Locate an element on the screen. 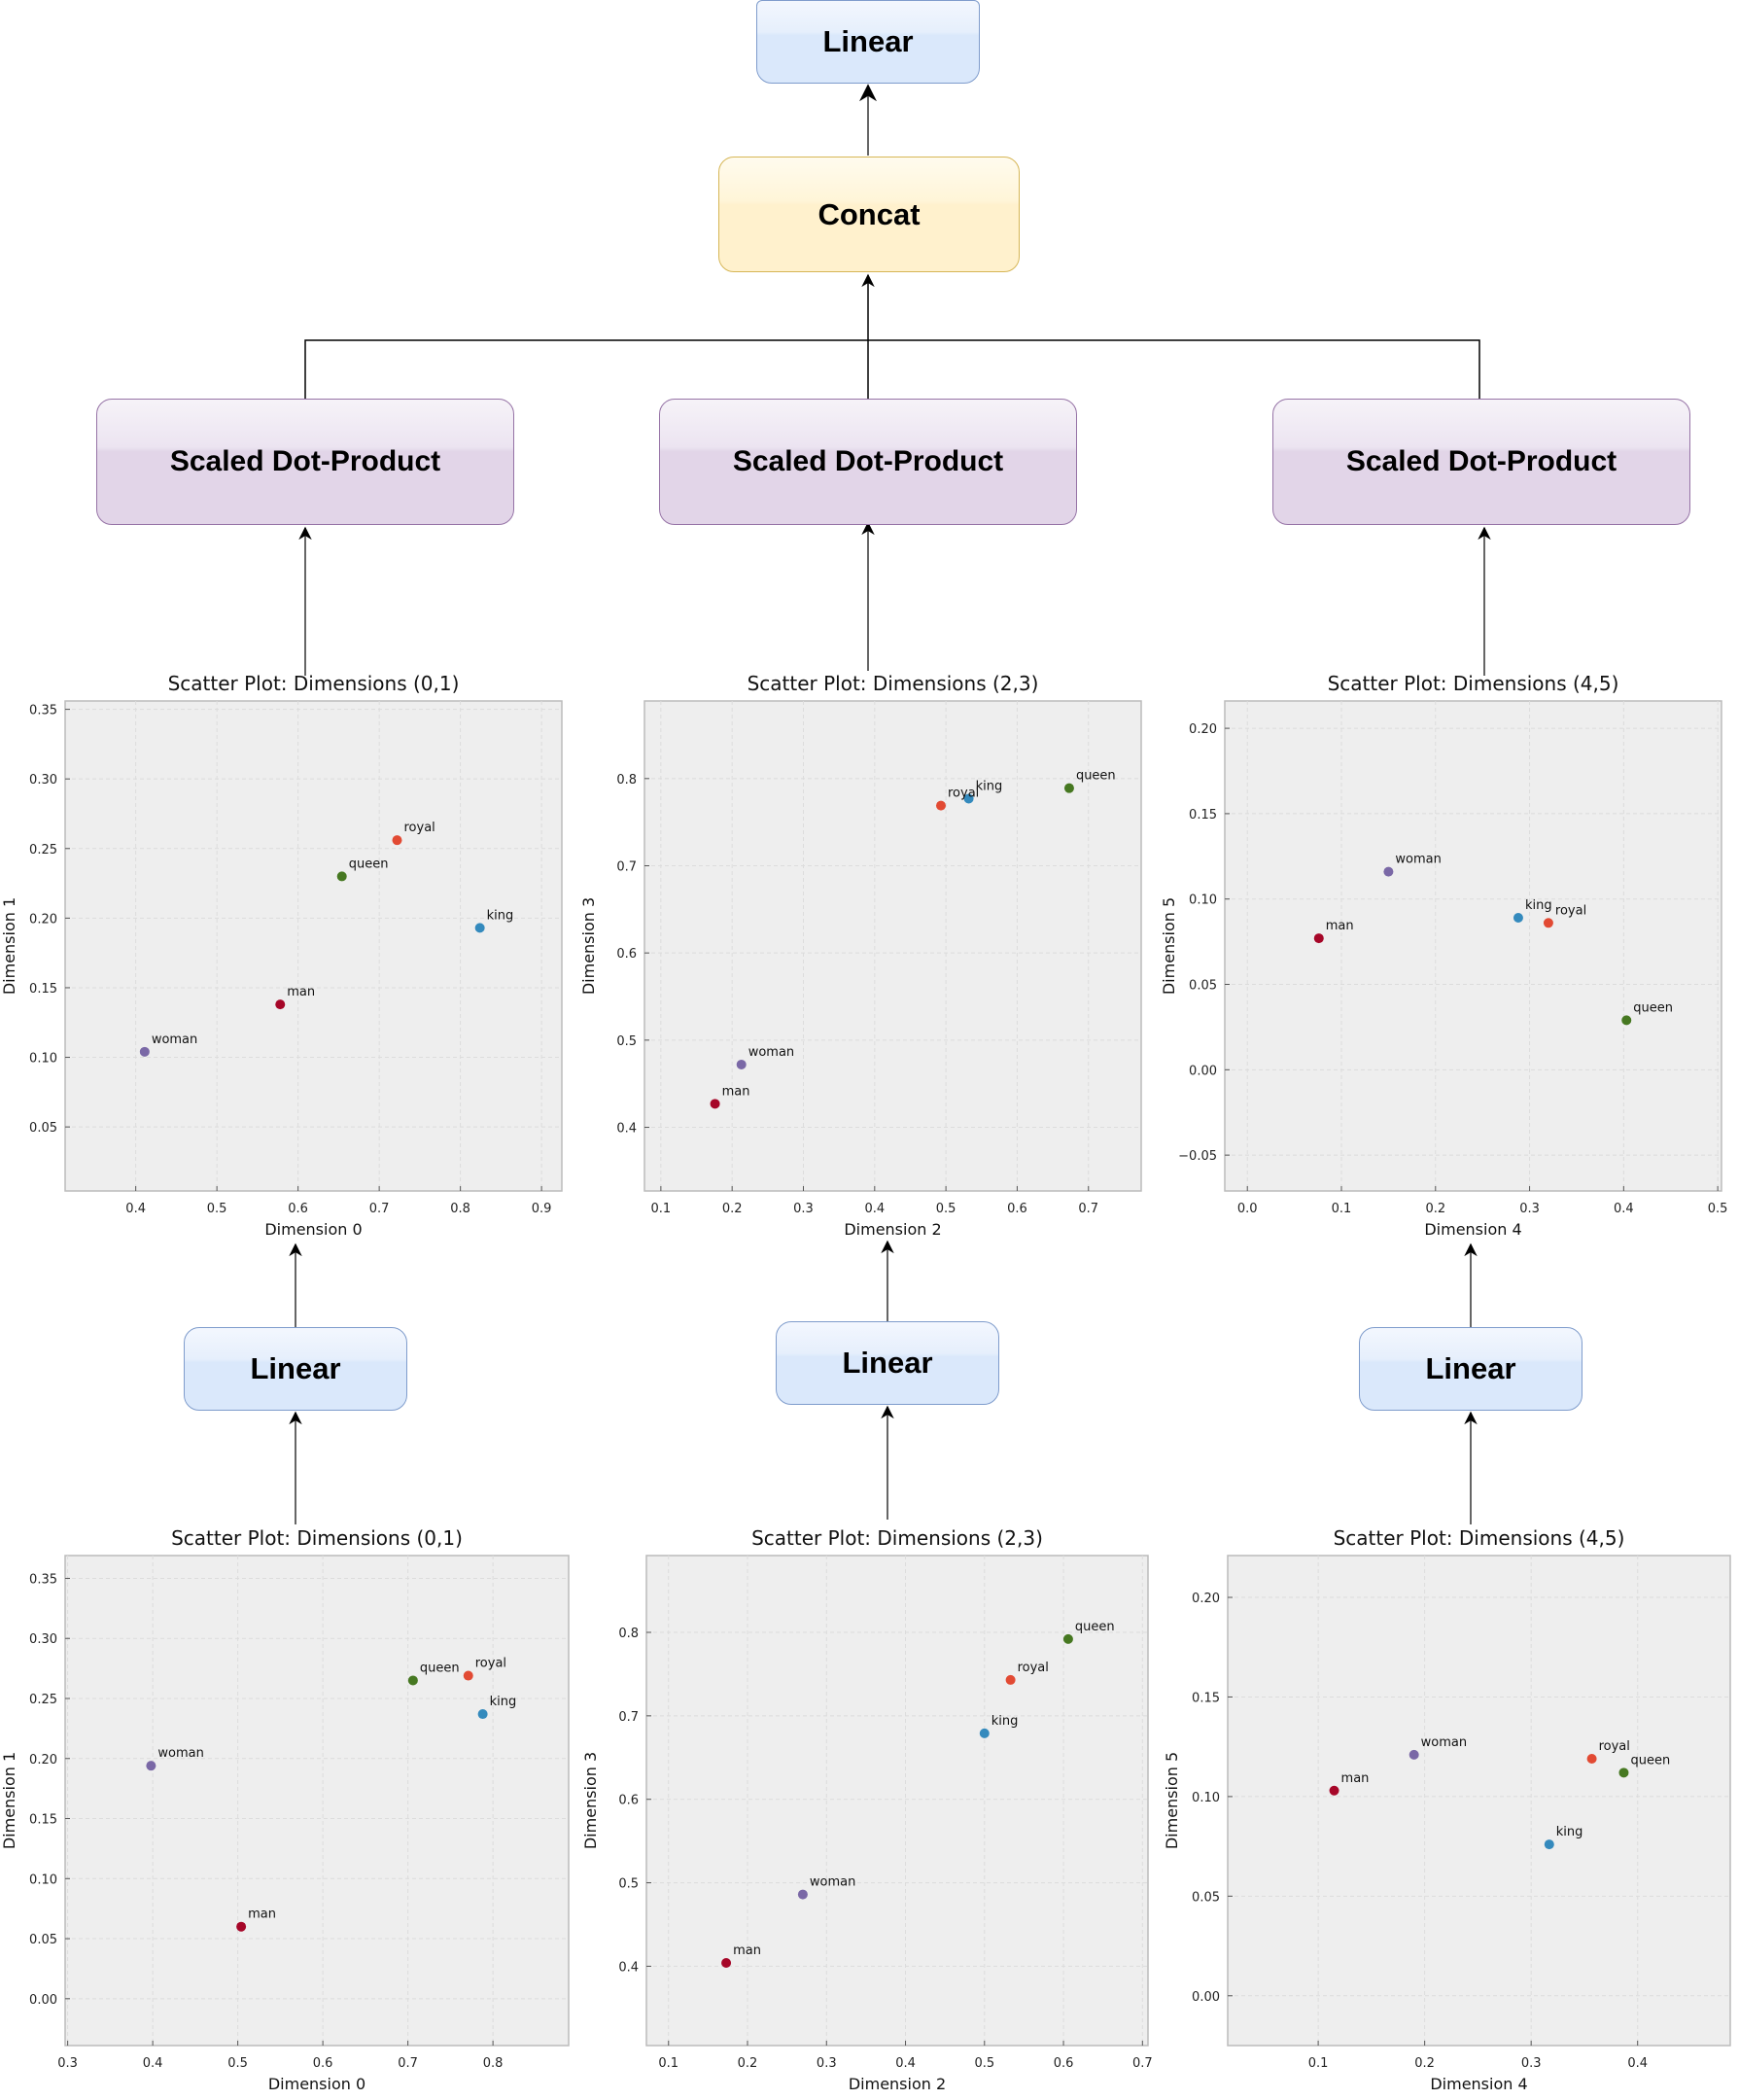 The image size is (1739, 2100). data-point-royal is located at coordinates (1591, 1758).